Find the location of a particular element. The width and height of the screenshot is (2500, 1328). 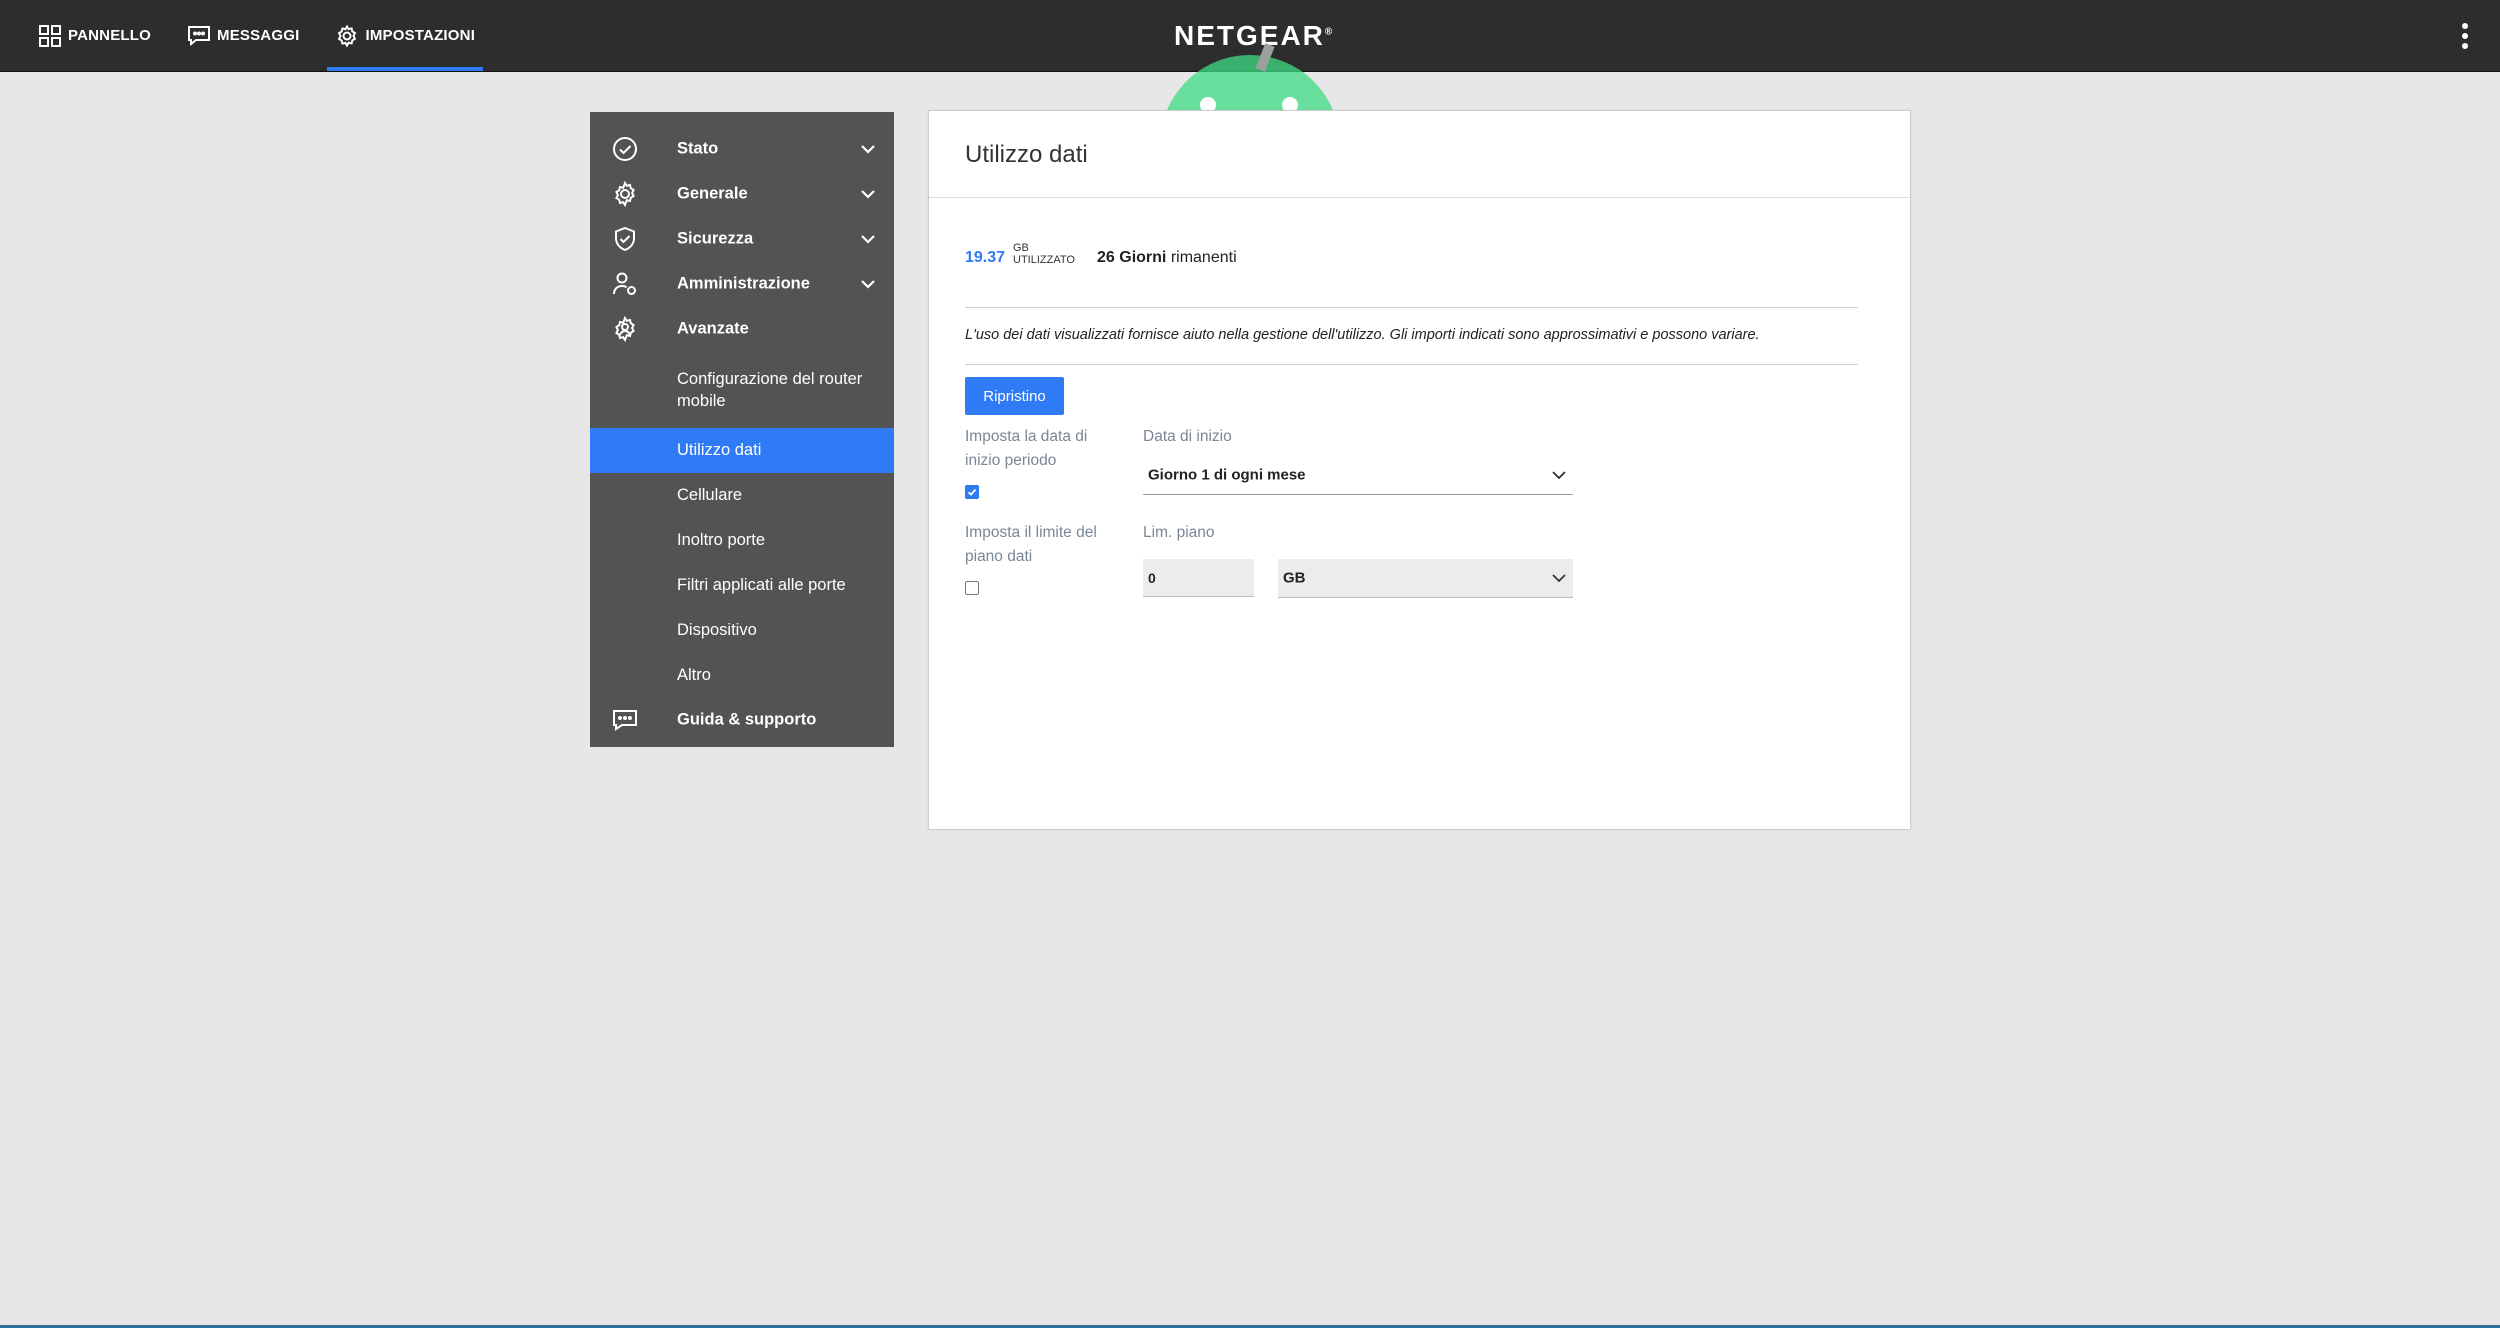

usage-unit: GB UTILIZZATO is located at coordinates (1044, 254).